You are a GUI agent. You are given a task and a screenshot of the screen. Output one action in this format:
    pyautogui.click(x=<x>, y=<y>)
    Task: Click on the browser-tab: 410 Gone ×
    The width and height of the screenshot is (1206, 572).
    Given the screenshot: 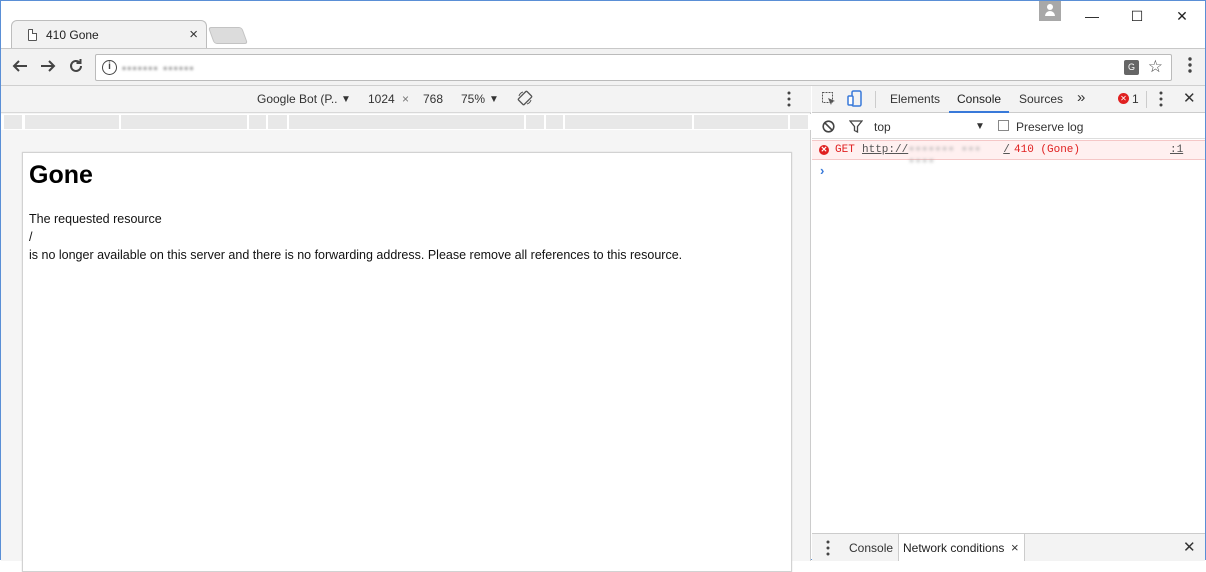 What is the action you would take?
    pyautogui.click(x=109, y=34)
    